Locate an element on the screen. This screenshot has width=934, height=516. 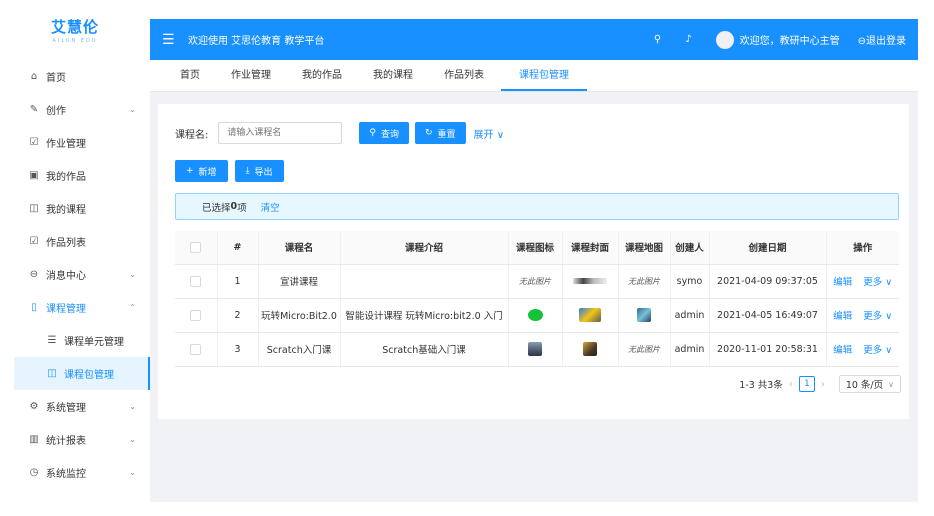
search-icon: ⚲ is located at coordinates (657, 39).